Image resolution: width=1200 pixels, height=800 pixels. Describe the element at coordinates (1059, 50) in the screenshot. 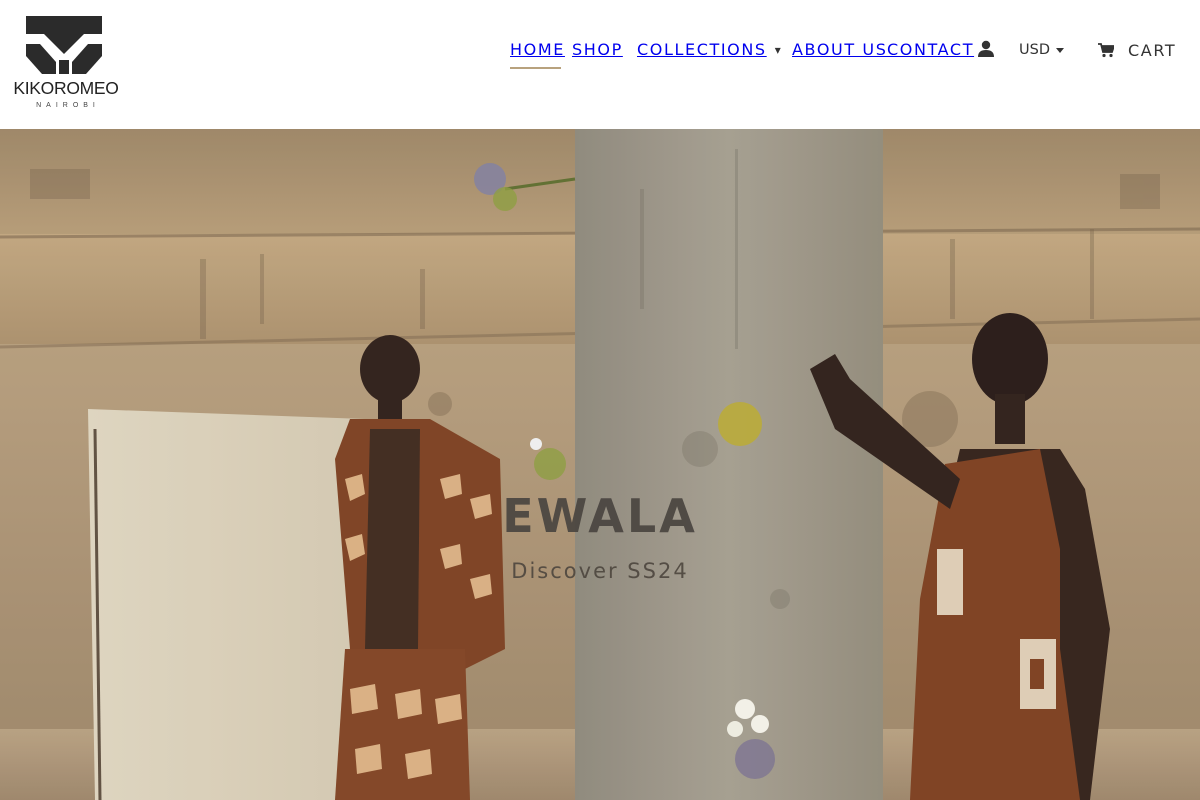

I see `caret-down-icon` at that location.